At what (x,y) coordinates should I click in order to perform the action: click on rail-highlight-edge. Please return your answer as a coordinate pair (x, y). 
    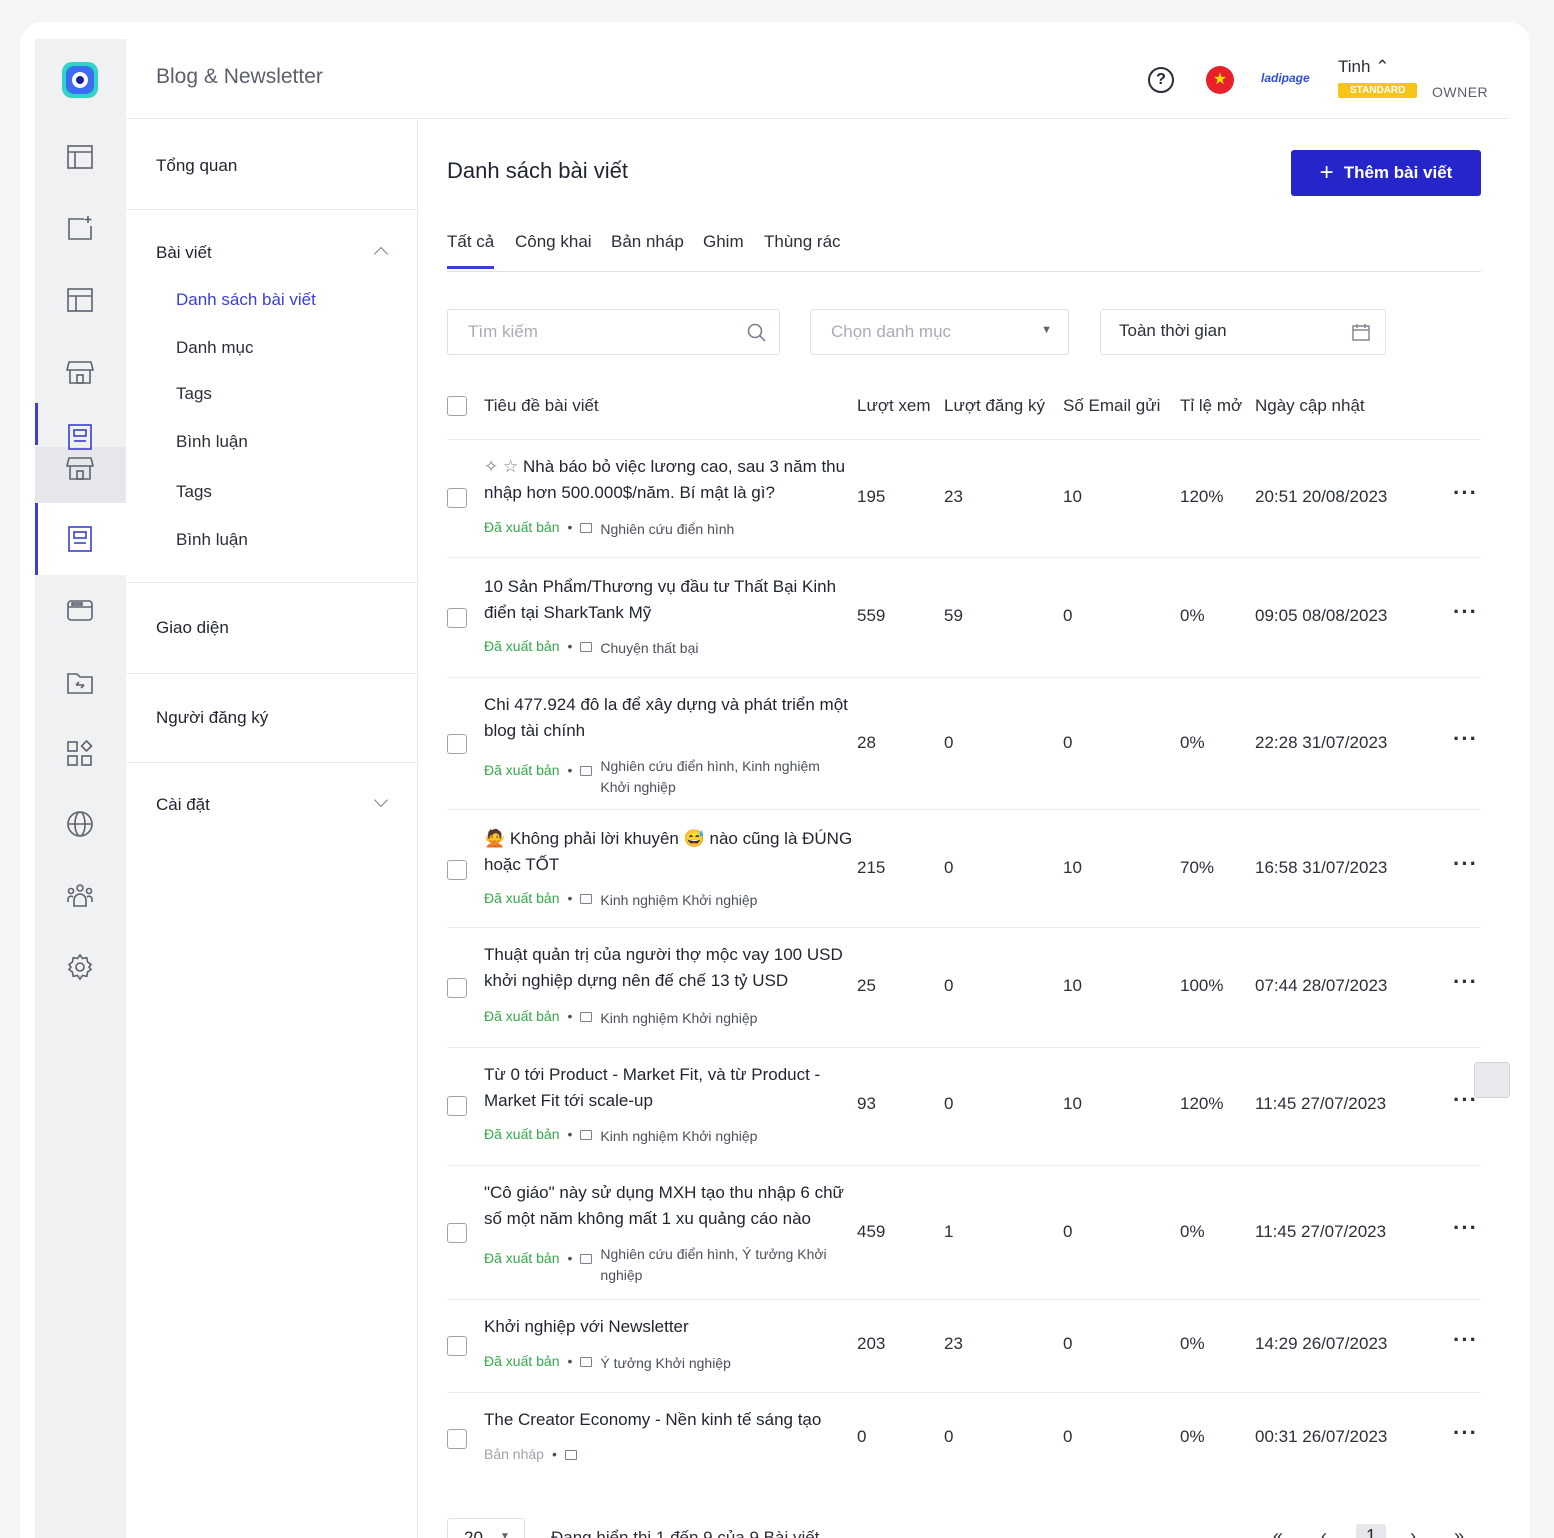
    Looking at the image, I should click on (36, 424).